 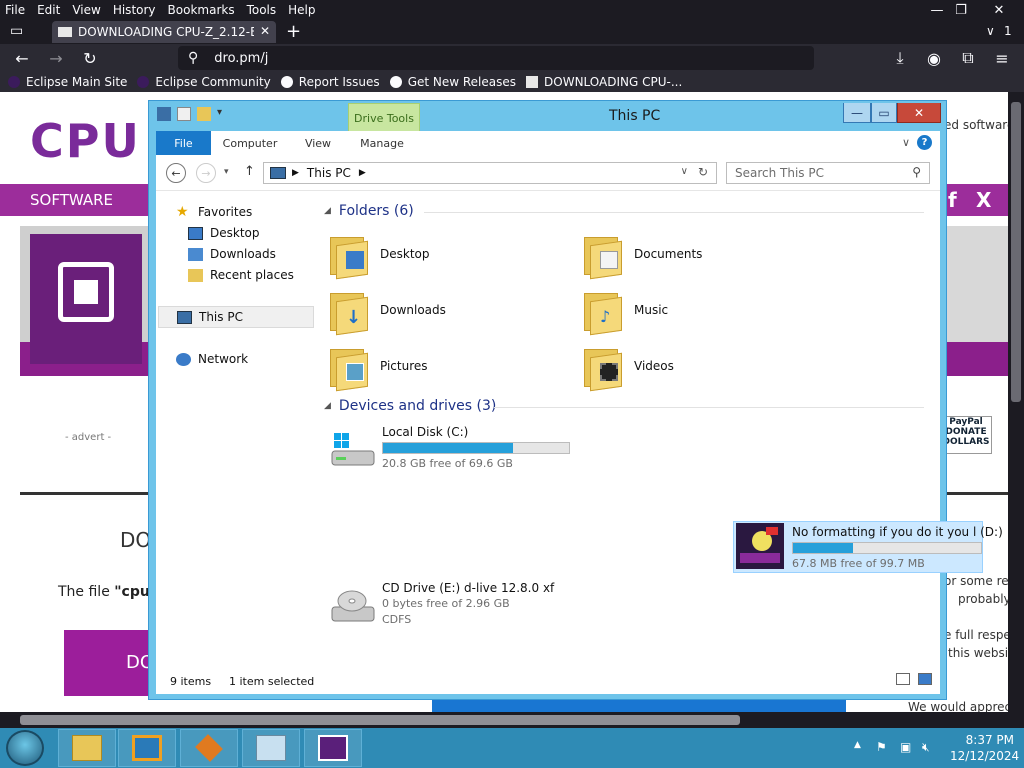 What do you see at coordinates (684, 171) in the screenshot?
I see `address-dropdown-icon: ∨` at bounding box center [684, 171].